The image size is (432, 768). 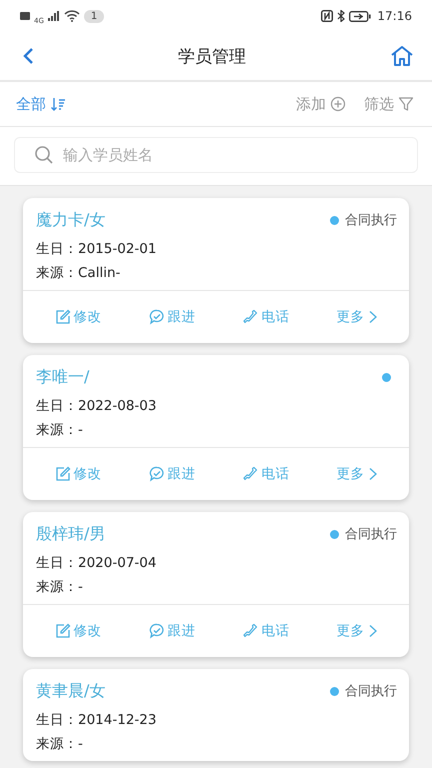 What do you see at coordinates (72, 16) in the screenshot?
I see `wifi-icon` at bounding box center [72, 16].